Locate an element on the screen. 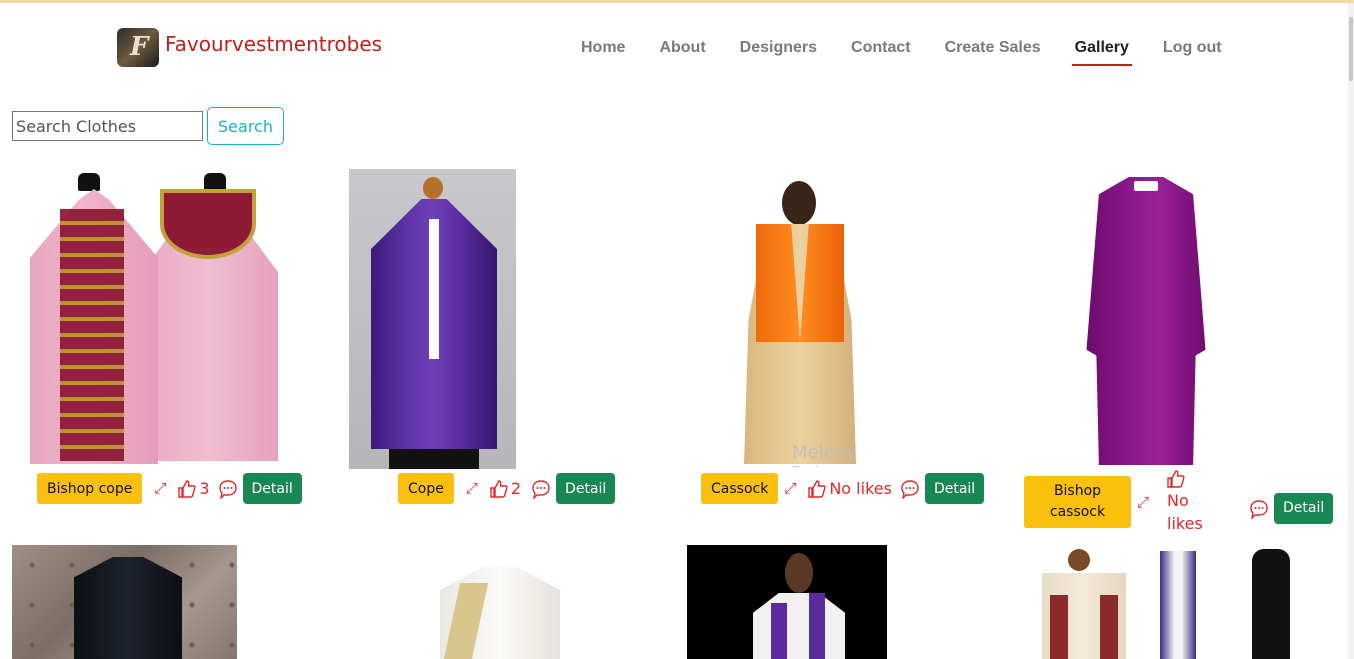  like-button: 3 is located at coordinates (194, 488).